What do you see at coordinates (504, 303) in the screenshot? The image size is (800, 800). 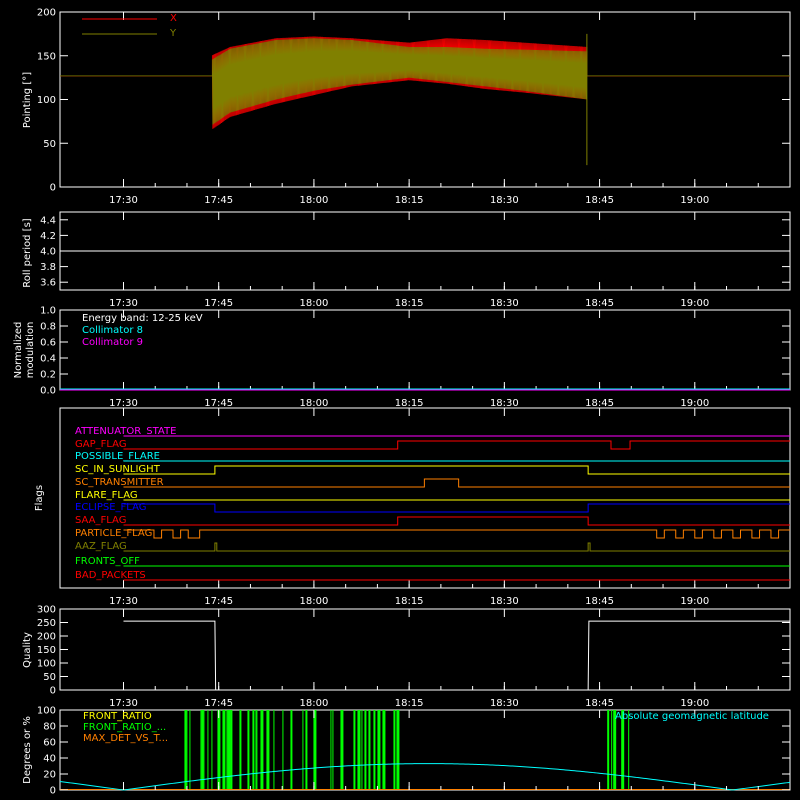 I see `xtick-label-roll-4: 18:30` at bounding box center [504, 303].